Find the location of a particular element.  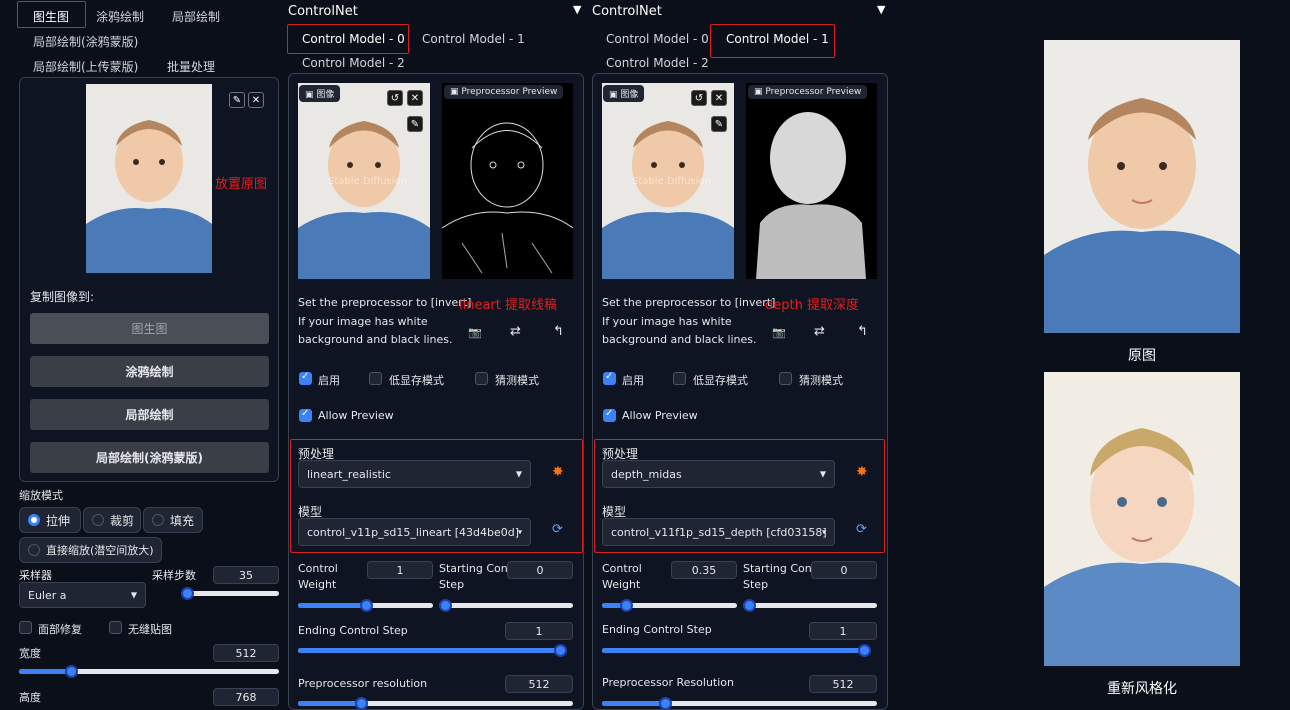

tab-batch: 批量处理 is located at coordinates (191, 66).